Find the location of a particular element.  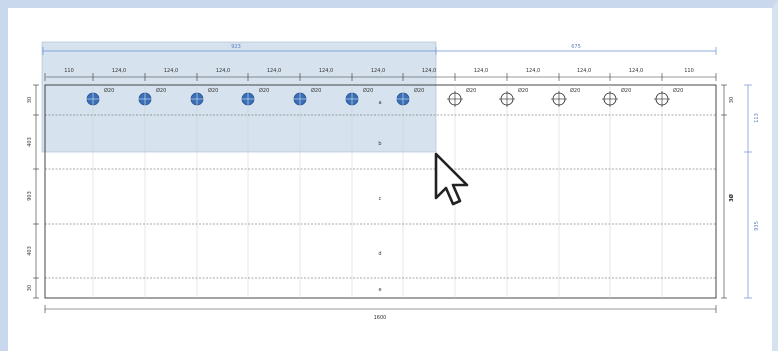

row-label-c: c is located at coordinates (380, 199).